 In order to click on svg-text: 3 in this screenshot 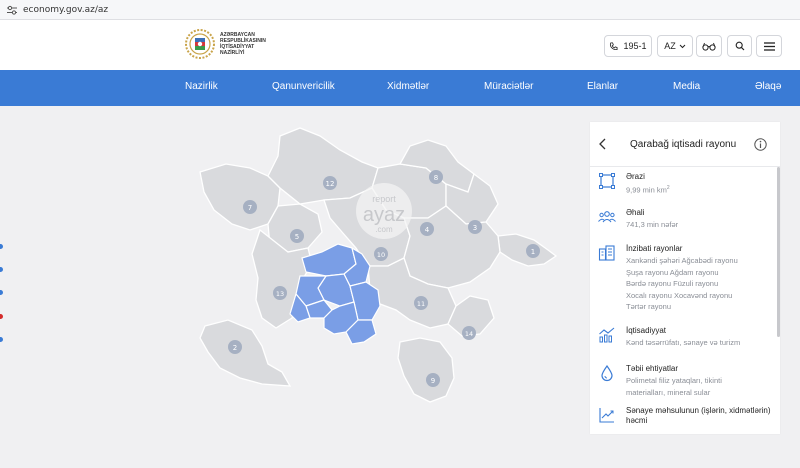, I will do `click(475, 228)`.